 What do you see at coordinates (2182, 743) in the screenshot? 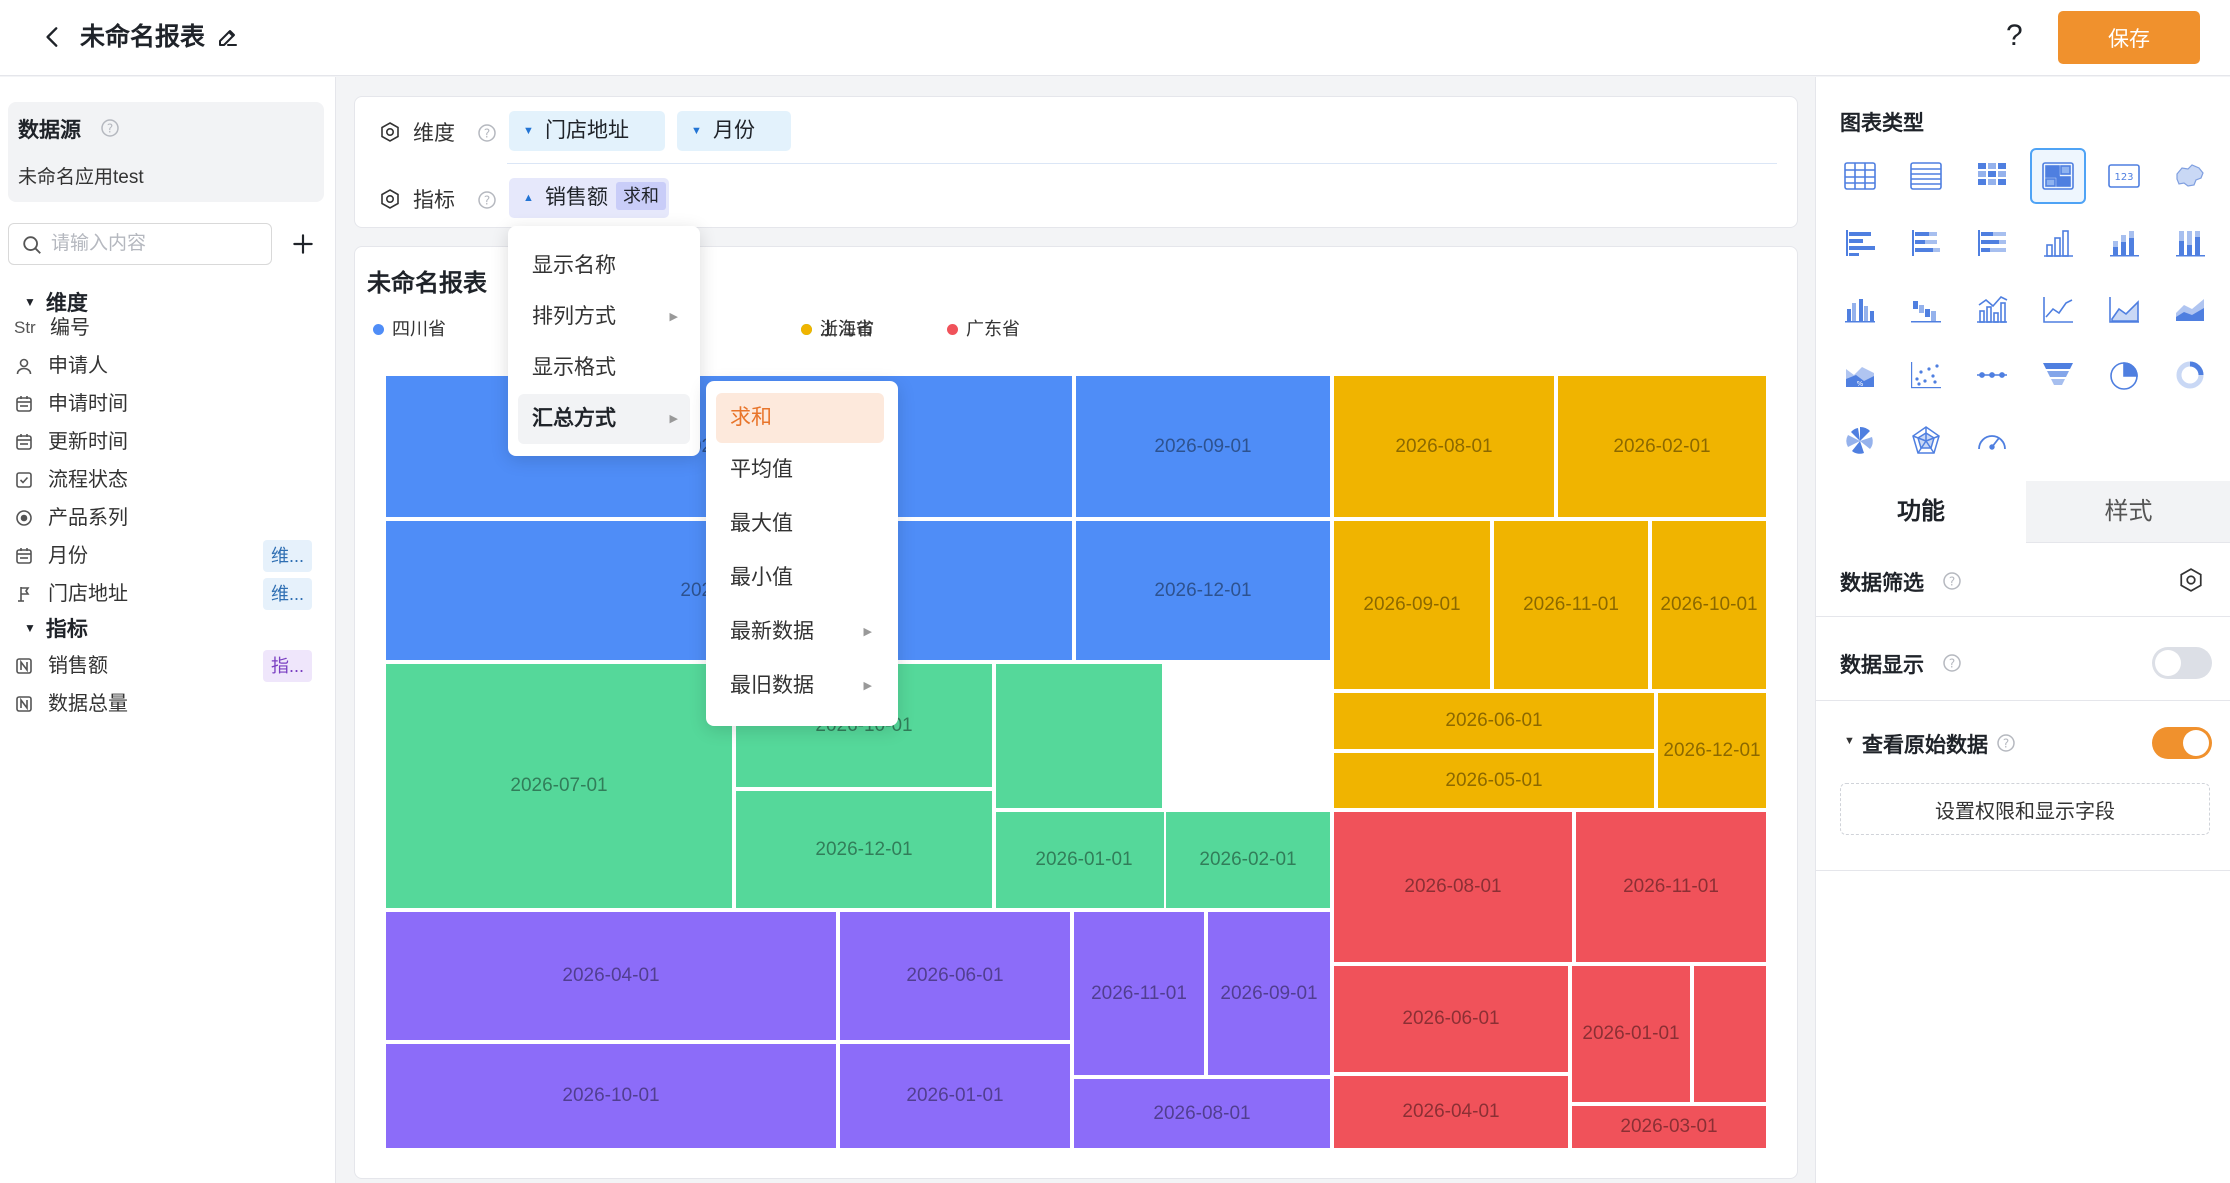
I see `view-raw-data-toggle` at bounding box center [2182, 743].